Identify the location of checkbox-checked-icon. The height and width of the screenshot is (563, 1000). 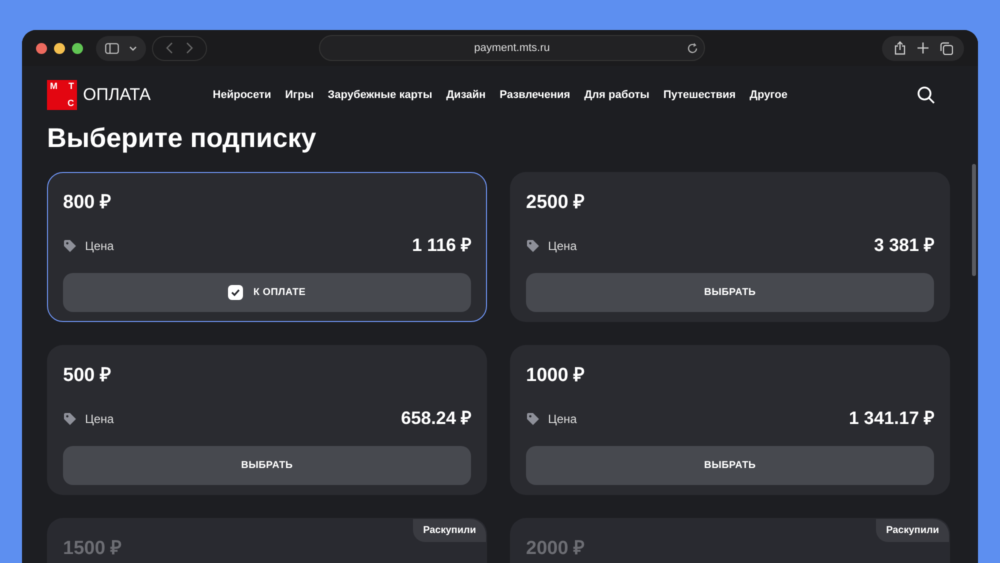
(236, 292).